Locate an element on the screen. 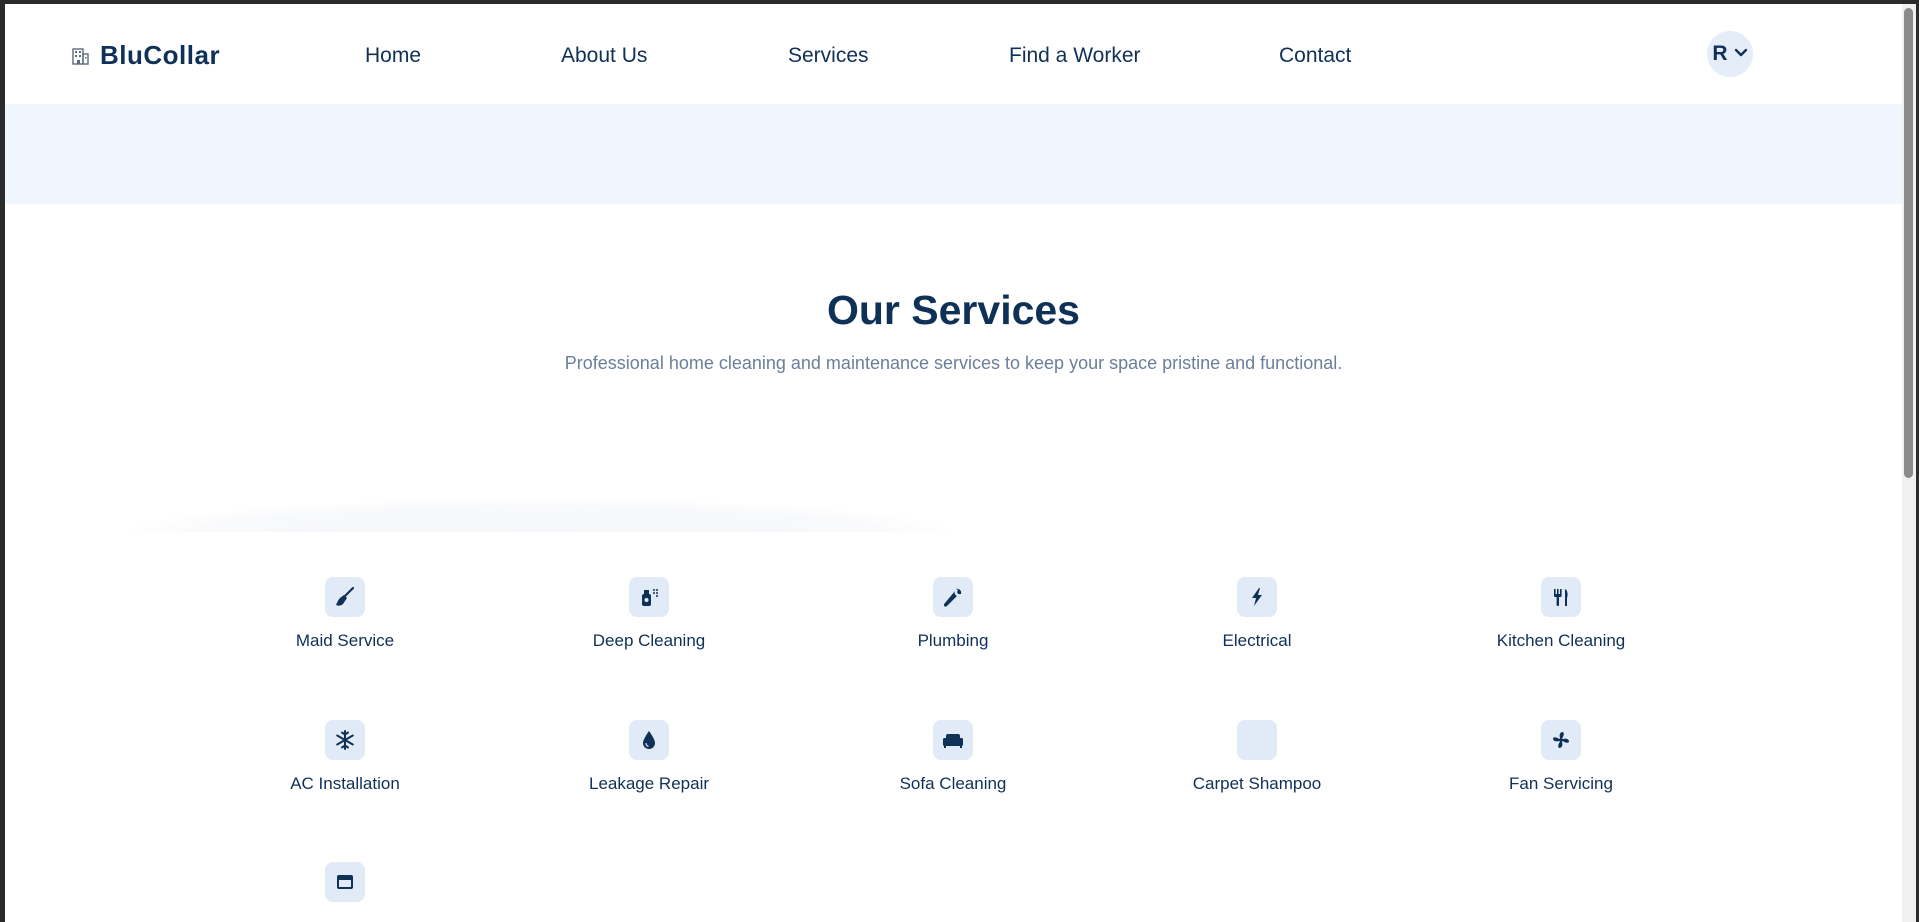 Image resolution: width=1919 pixels, height=922 pixels. window-icon is located at coordinates (345, 882).